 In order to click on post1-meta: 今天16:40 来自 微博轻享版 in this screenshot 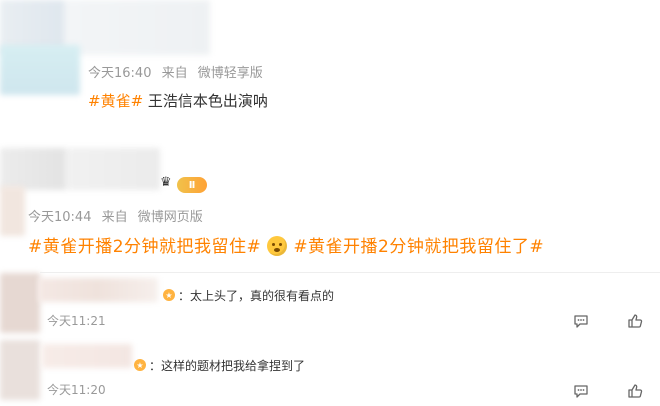, I will do `click(178, 71)`.